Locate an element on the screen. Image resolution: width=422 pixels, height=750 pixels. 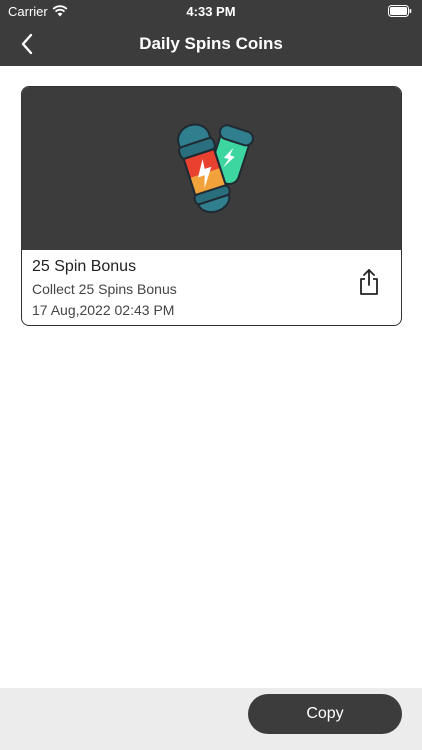
card-subtitle: Collect 25 Spins Bonus is located at coordinates (104, 289).